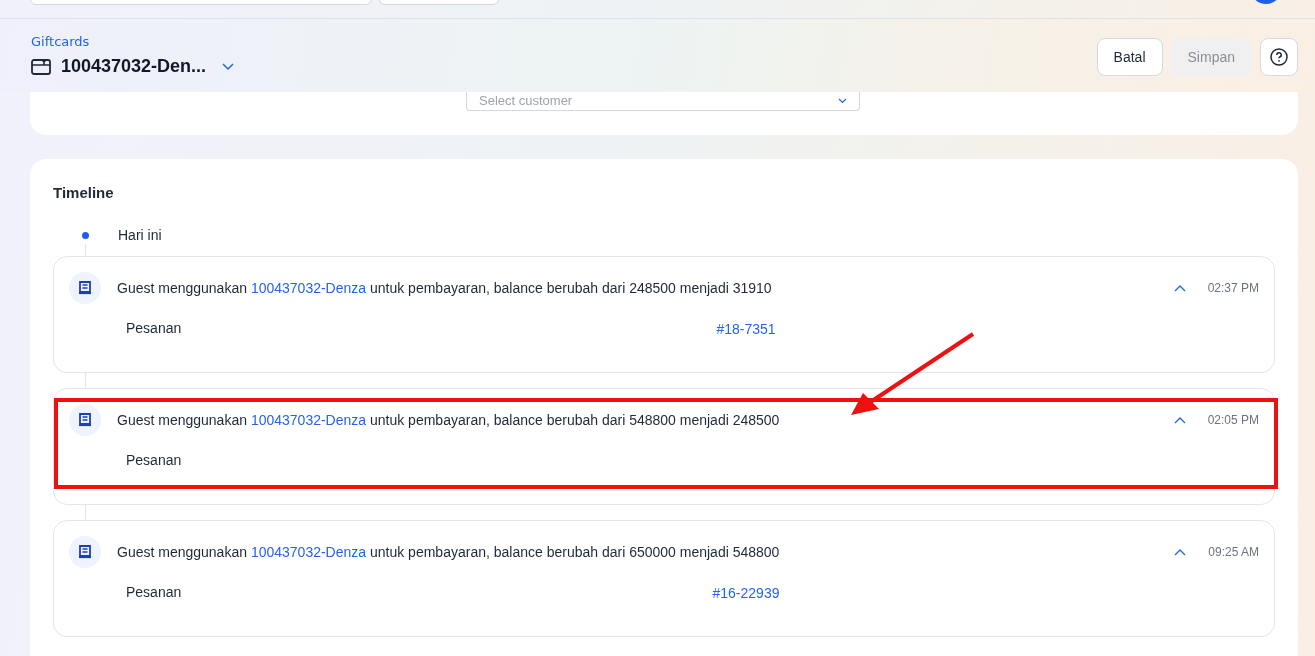 The width and height of the screenshot is (1315, 656). Describe the element at coordinates (449, 552) in the screenshot. I see `entry-message: Guest menggunakan 100437032-Denza untuk pembayaran, balance berubah dari 650000 menjadi 548800` at that location.